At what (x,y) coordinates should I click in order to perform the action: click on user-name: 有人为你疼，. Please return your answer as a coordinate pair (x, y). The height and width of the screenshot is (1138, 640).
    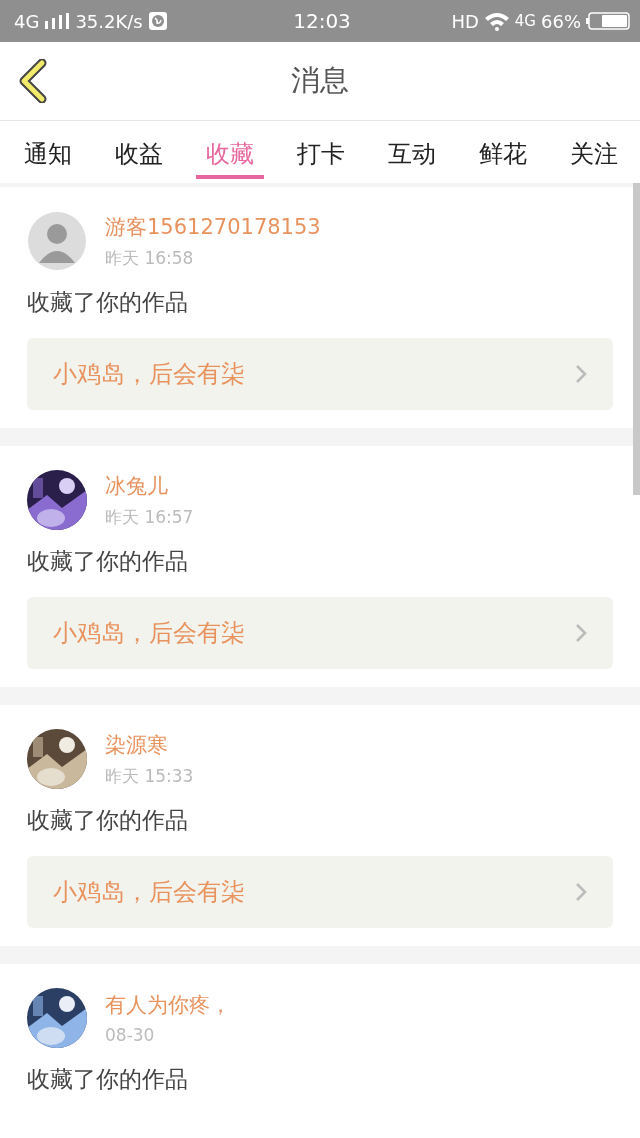
    Looking at the image, I should click on (168, 1005).